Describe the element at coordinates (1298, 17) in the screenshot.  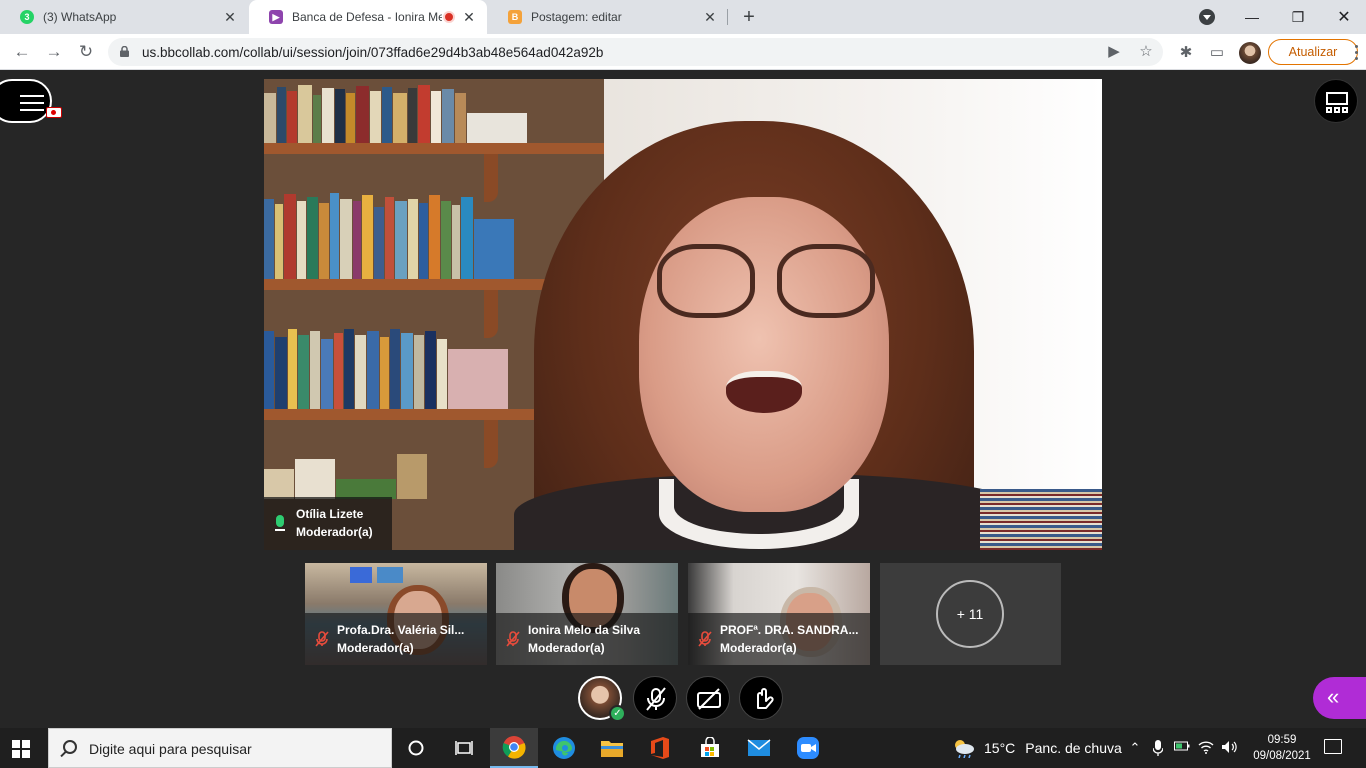
I see `restore-button: ❐` at that location.